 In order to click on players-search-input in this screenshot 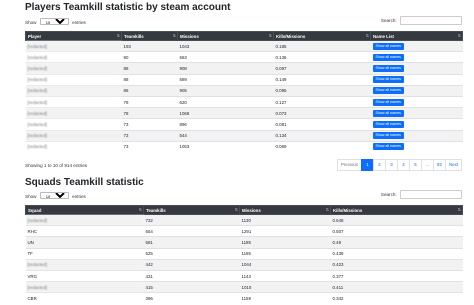, I will do `click(431, 20)`.